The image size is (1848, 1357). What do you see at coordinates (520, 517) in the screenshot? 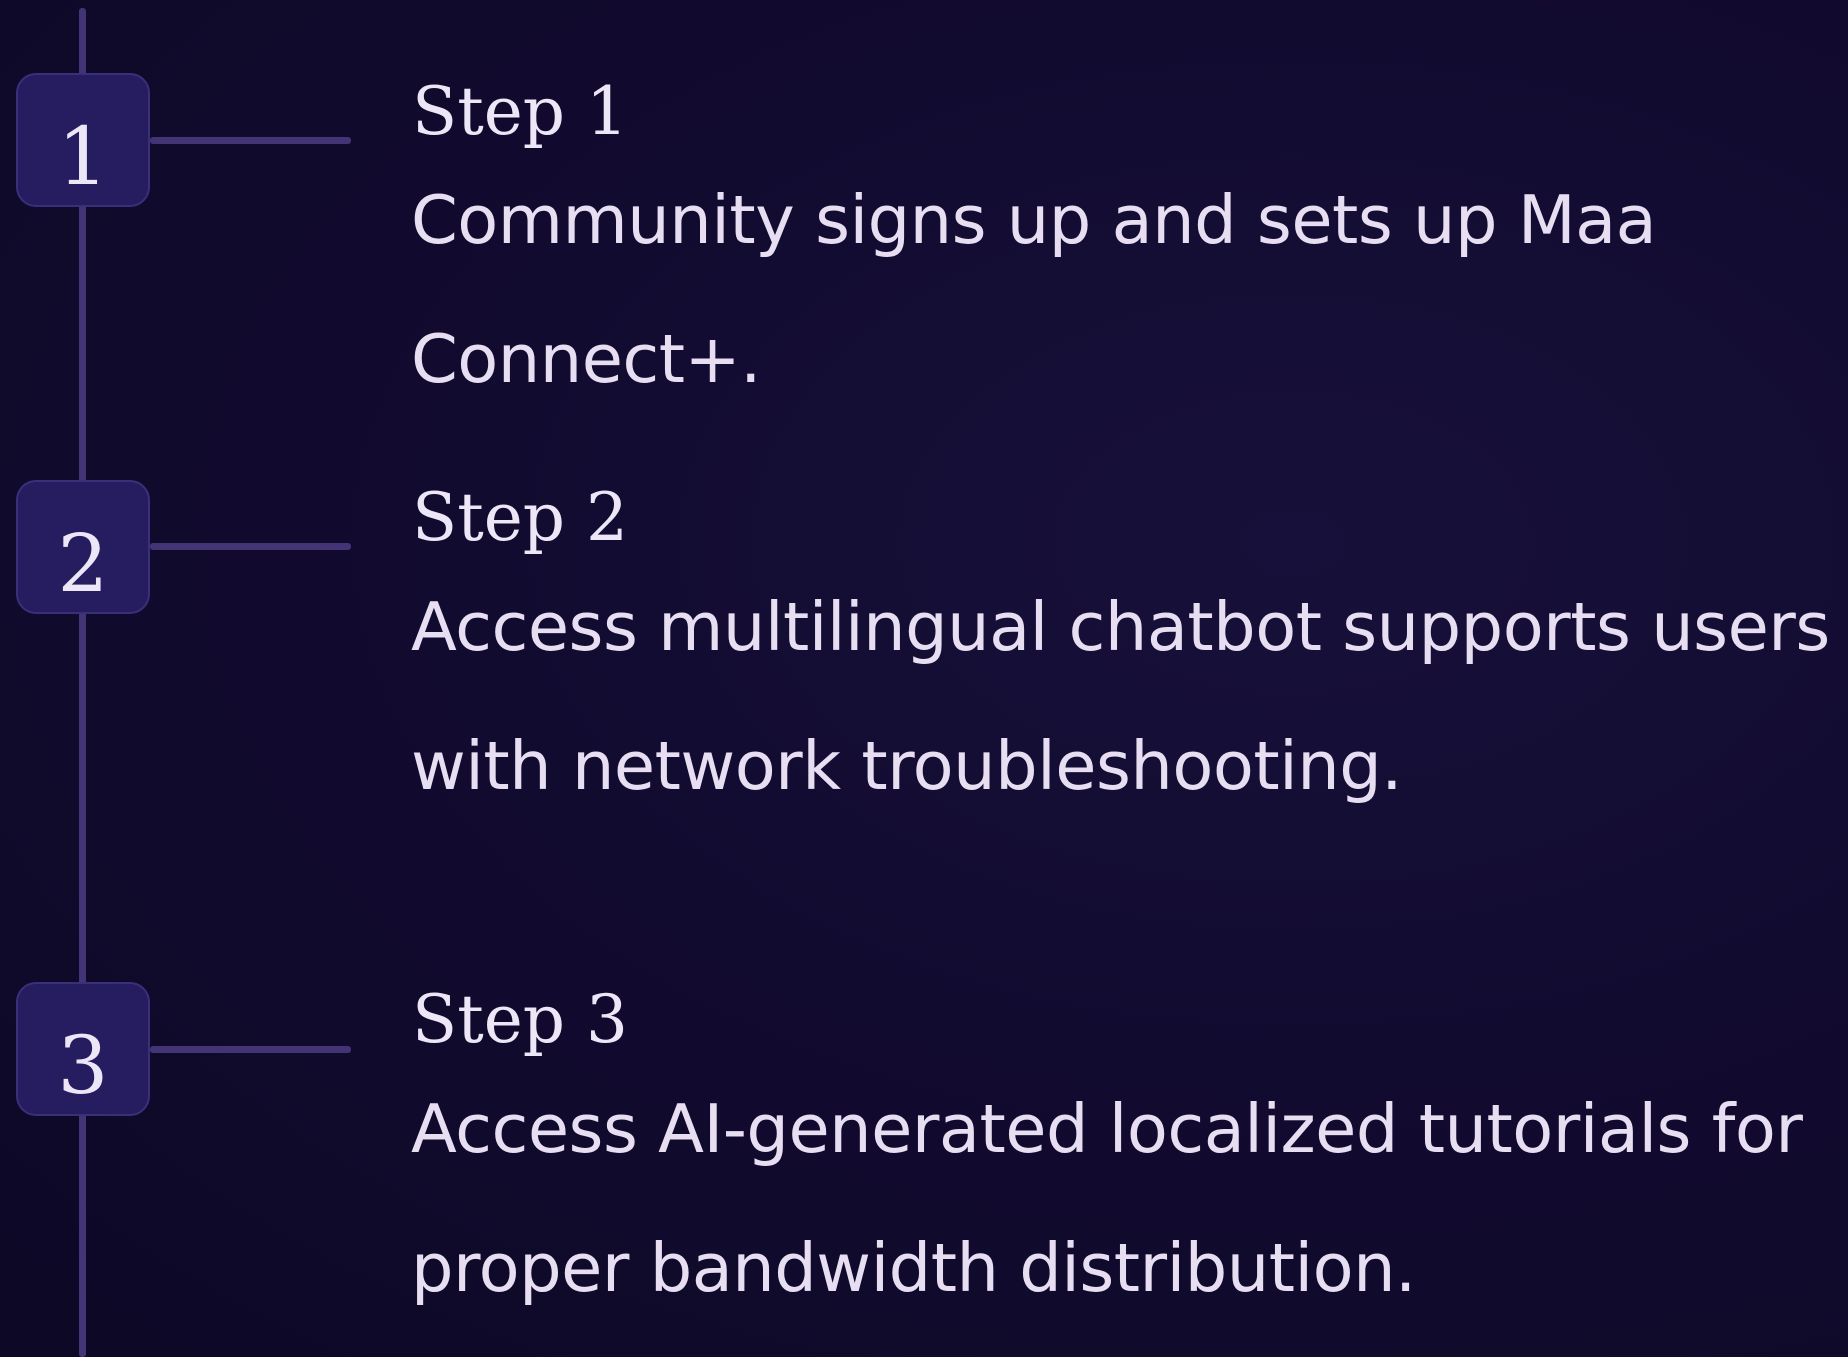
I see `step-2-title: Step 2` at bounding box center [520, 517].